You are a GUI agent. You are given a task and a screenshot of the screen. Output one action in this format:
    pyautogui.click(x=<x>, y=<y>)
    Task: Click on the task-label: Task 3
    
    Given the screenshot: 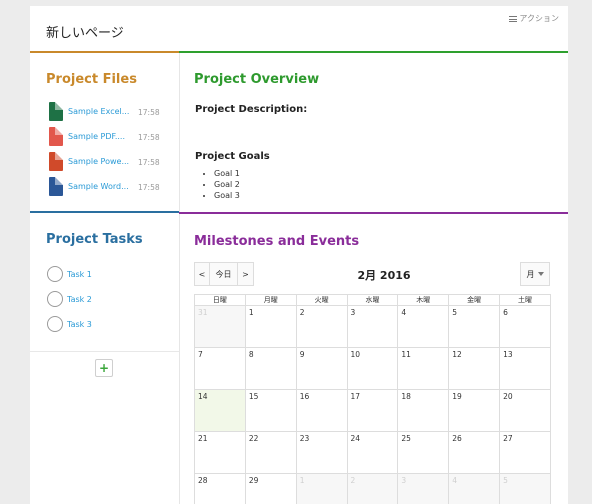 What is the action you would take?
    pyautogui.click(x=79, y=324)
    